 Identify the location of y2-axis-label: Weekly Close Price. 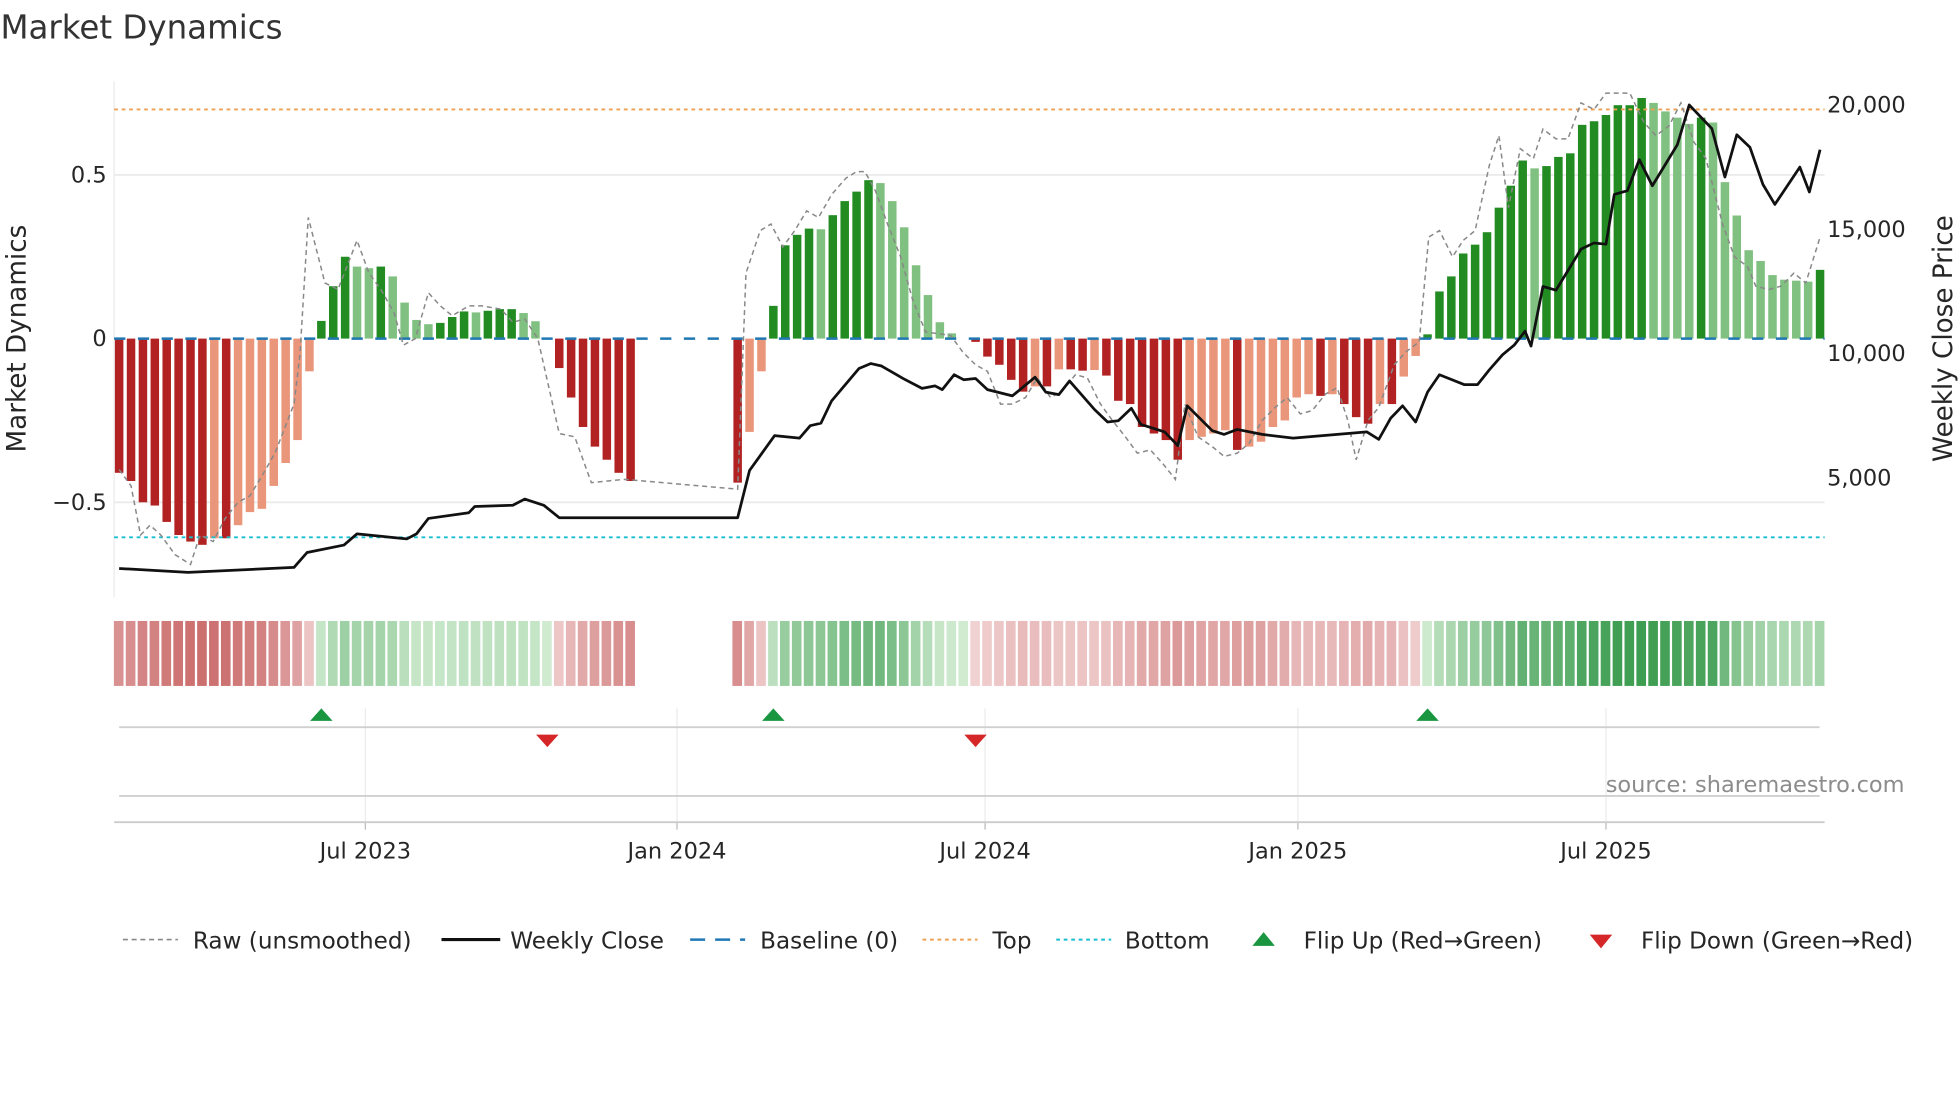
(1944, 338).